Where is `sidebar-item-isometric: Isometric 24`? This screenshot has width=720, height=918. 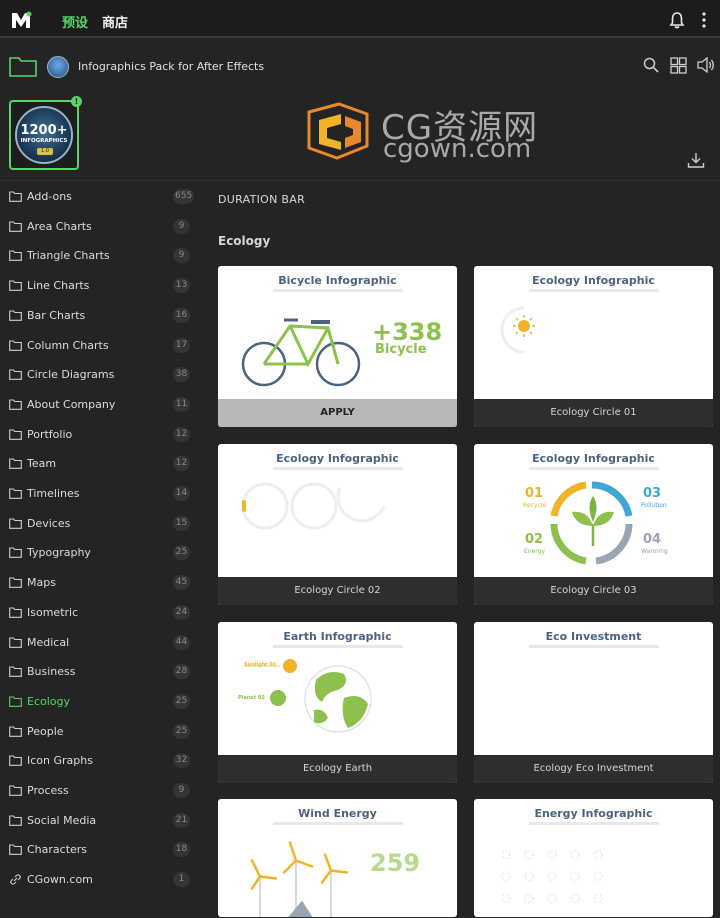 sidebar-item-isometric: Isometric 24 is located at coordinates (100, 612).